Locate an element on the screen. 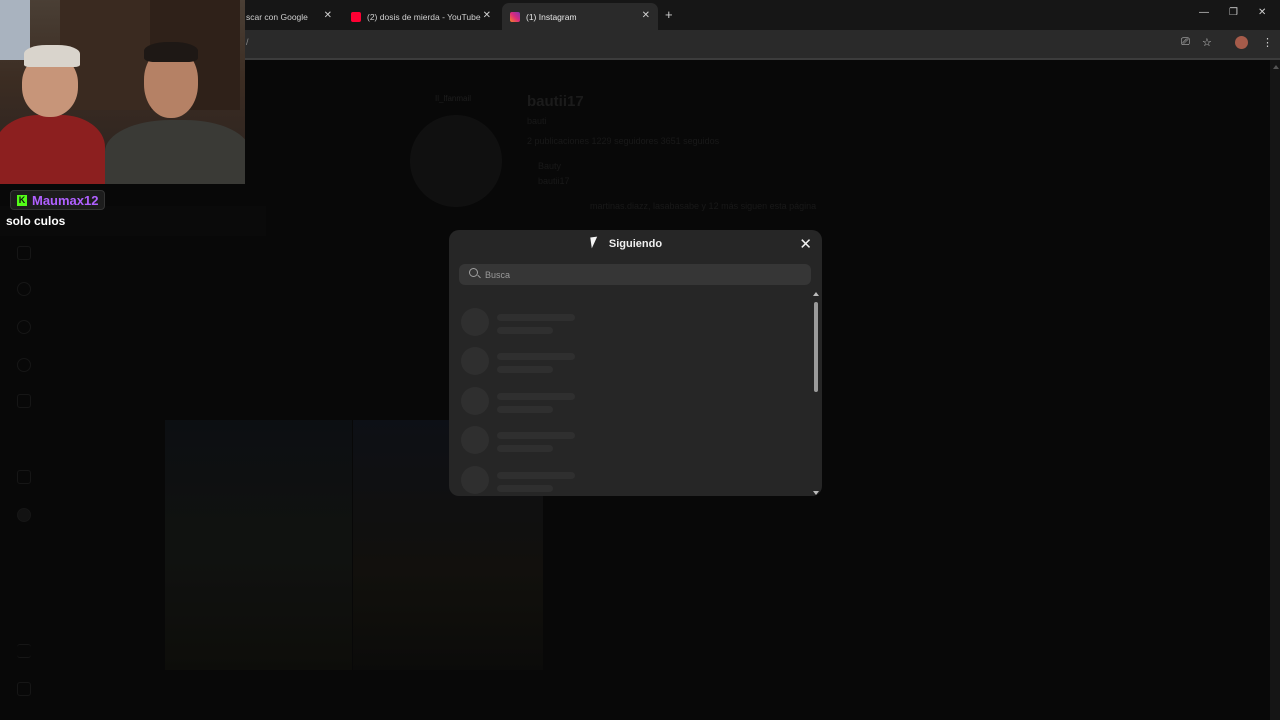  plus-icon: + is located at coordinates (669, 14).